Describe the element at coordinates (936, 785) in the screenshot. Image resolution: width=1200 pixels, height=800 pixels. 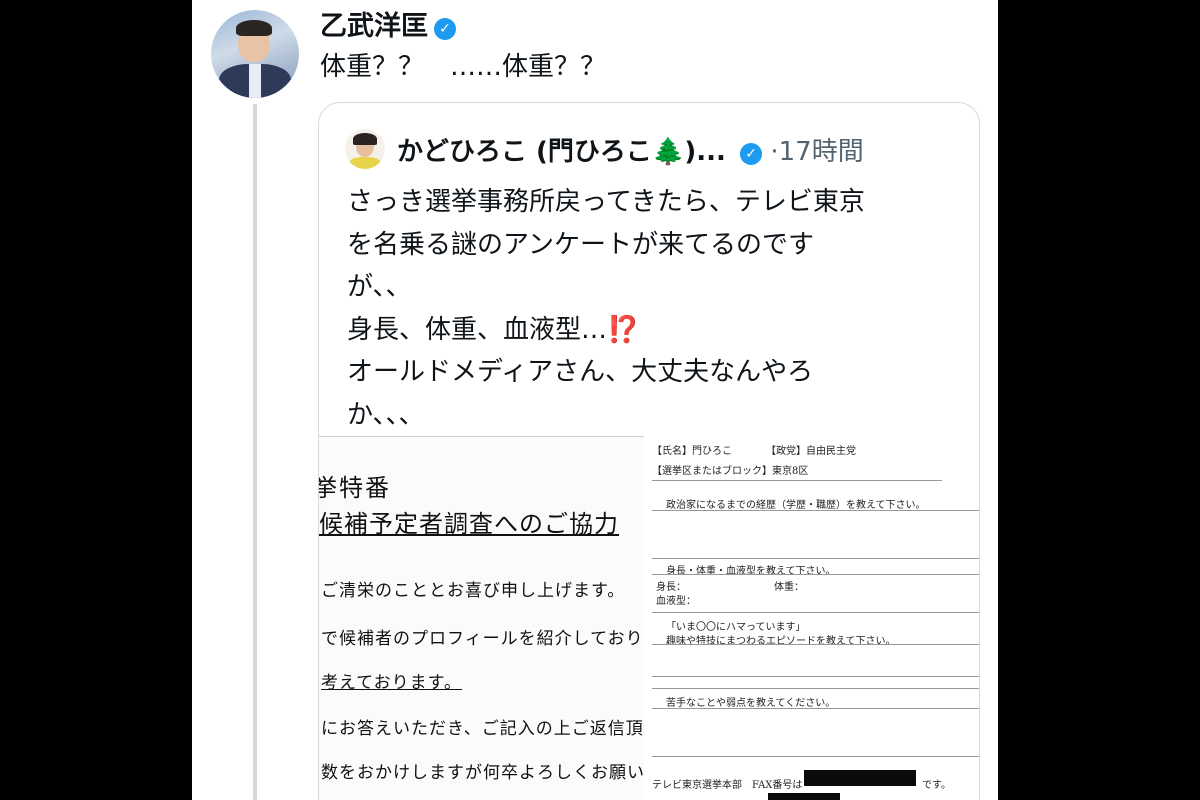
I see `form-footer-end: です。` at that location.